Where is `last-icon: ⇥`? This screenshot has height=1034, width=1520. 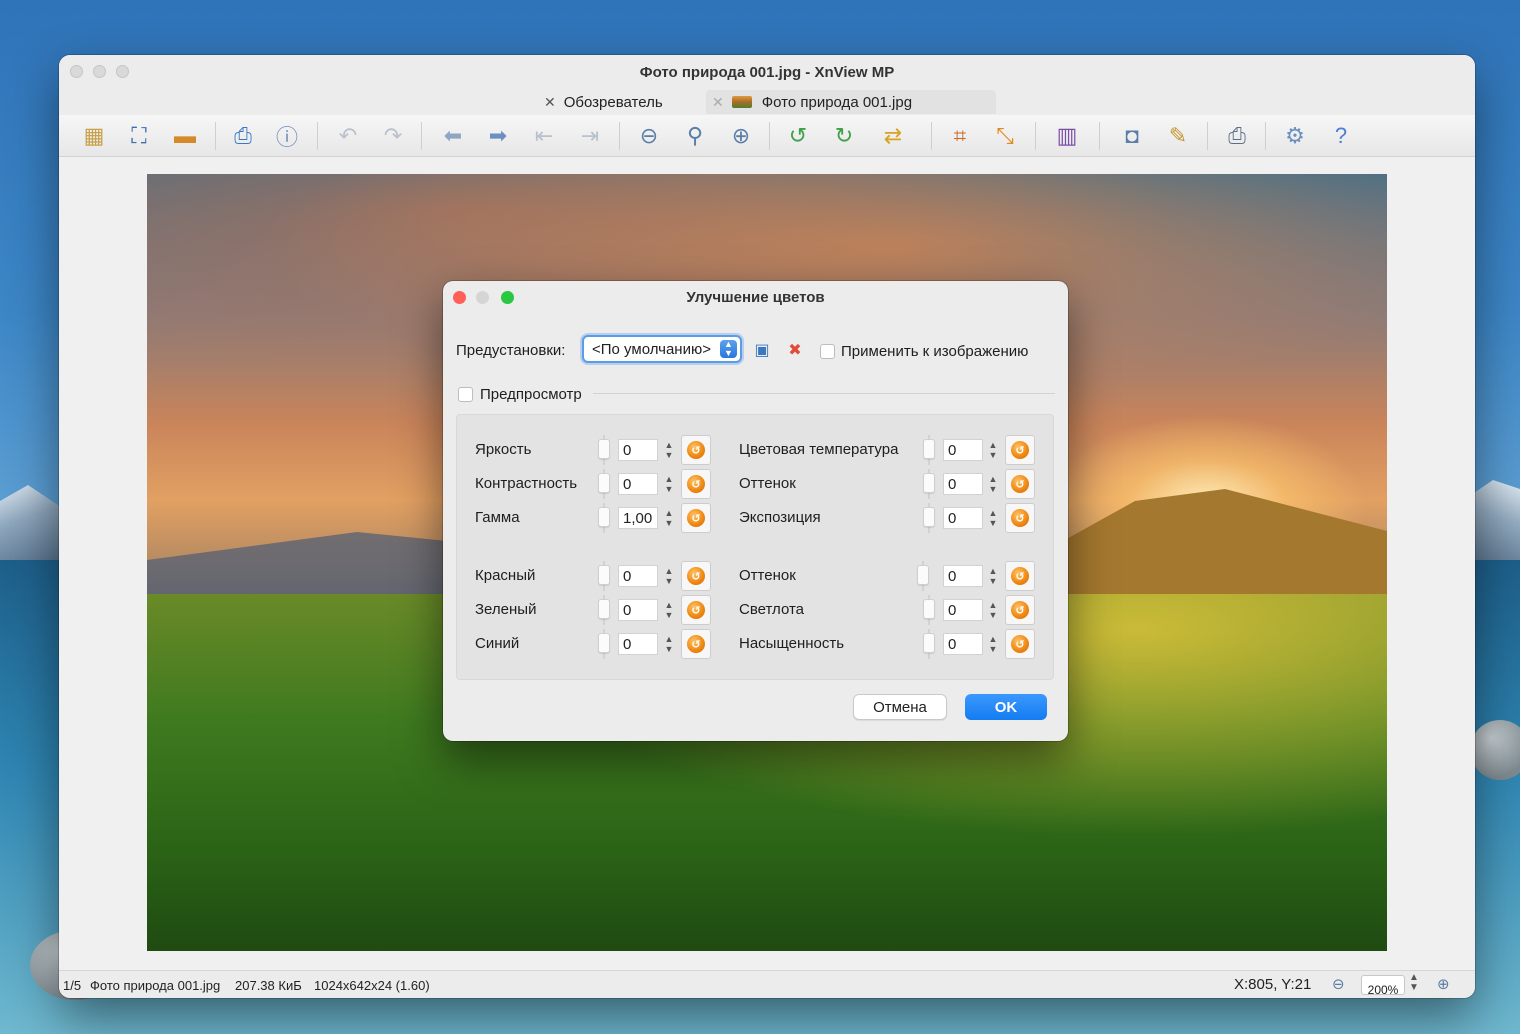
last-icon: ⇥ is located at coordinates (590, 136).